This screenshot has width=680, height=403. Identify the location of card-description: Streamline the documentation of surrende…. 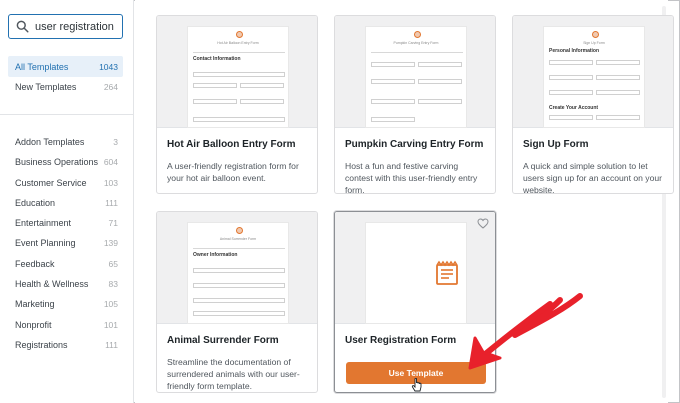
(233, 374).